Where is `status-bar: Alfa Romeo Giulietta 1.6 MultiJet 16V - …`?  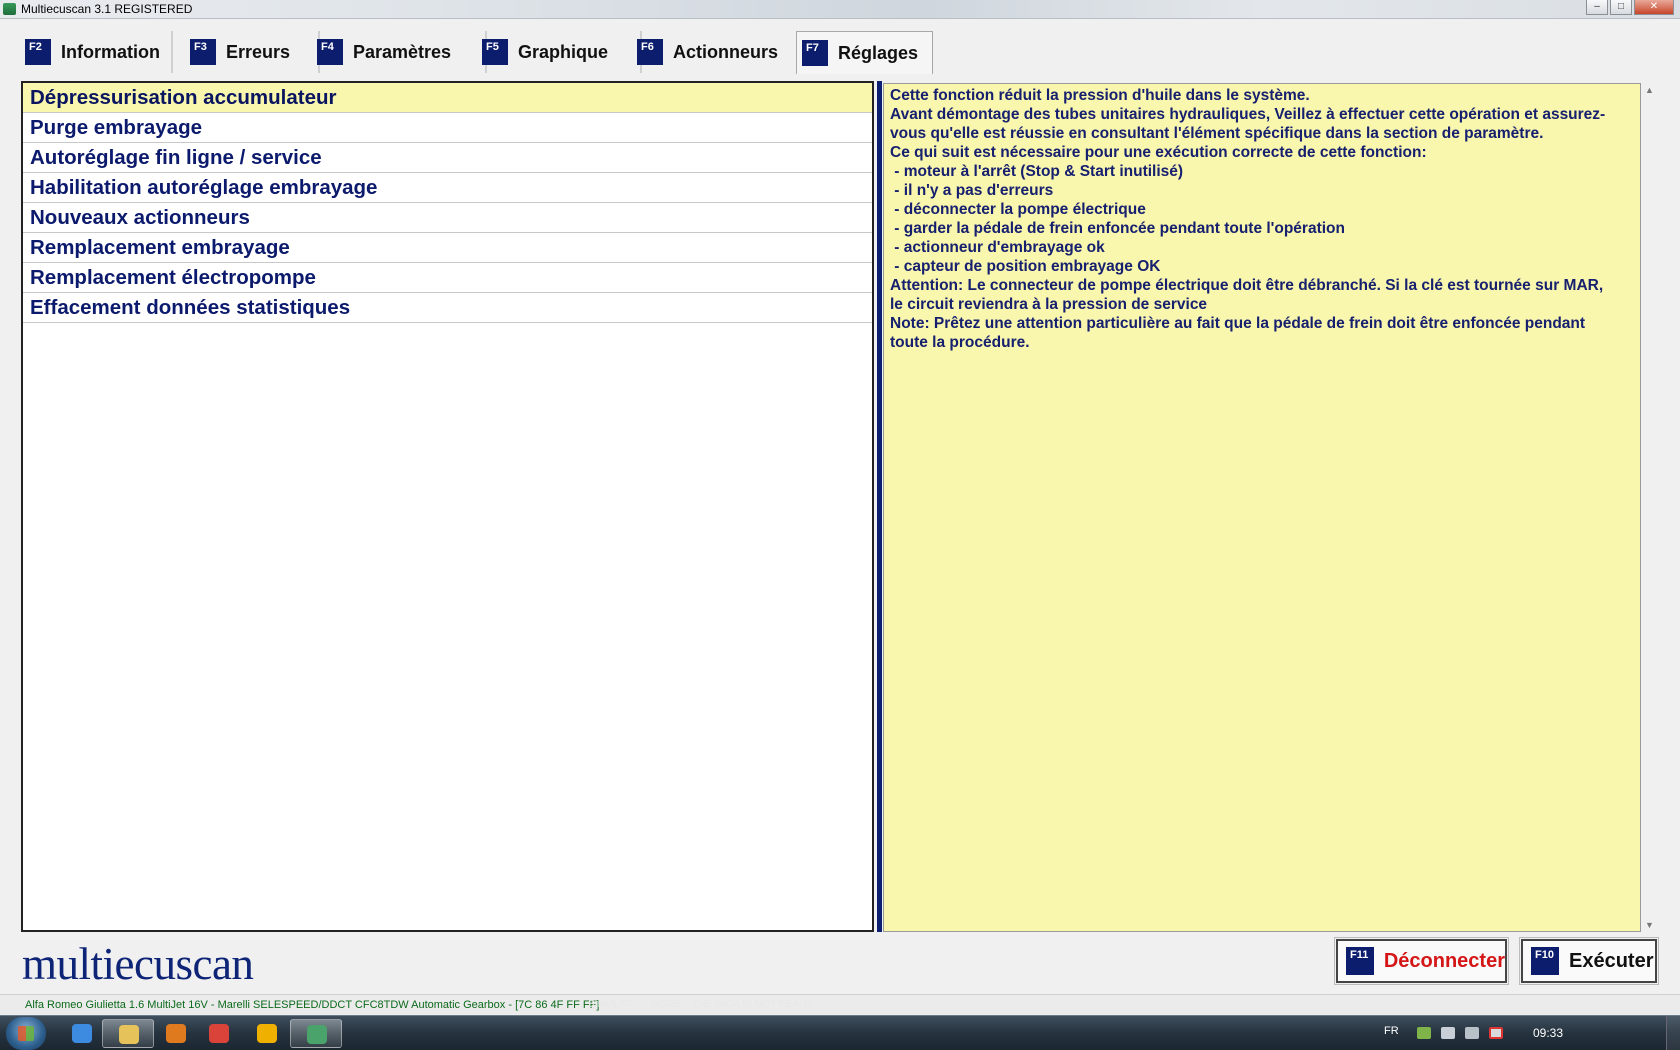 status-bar: Alfa Romeo Giulietta 1.6 MultiJet 16V - … is located at coordinates (840, 1004).